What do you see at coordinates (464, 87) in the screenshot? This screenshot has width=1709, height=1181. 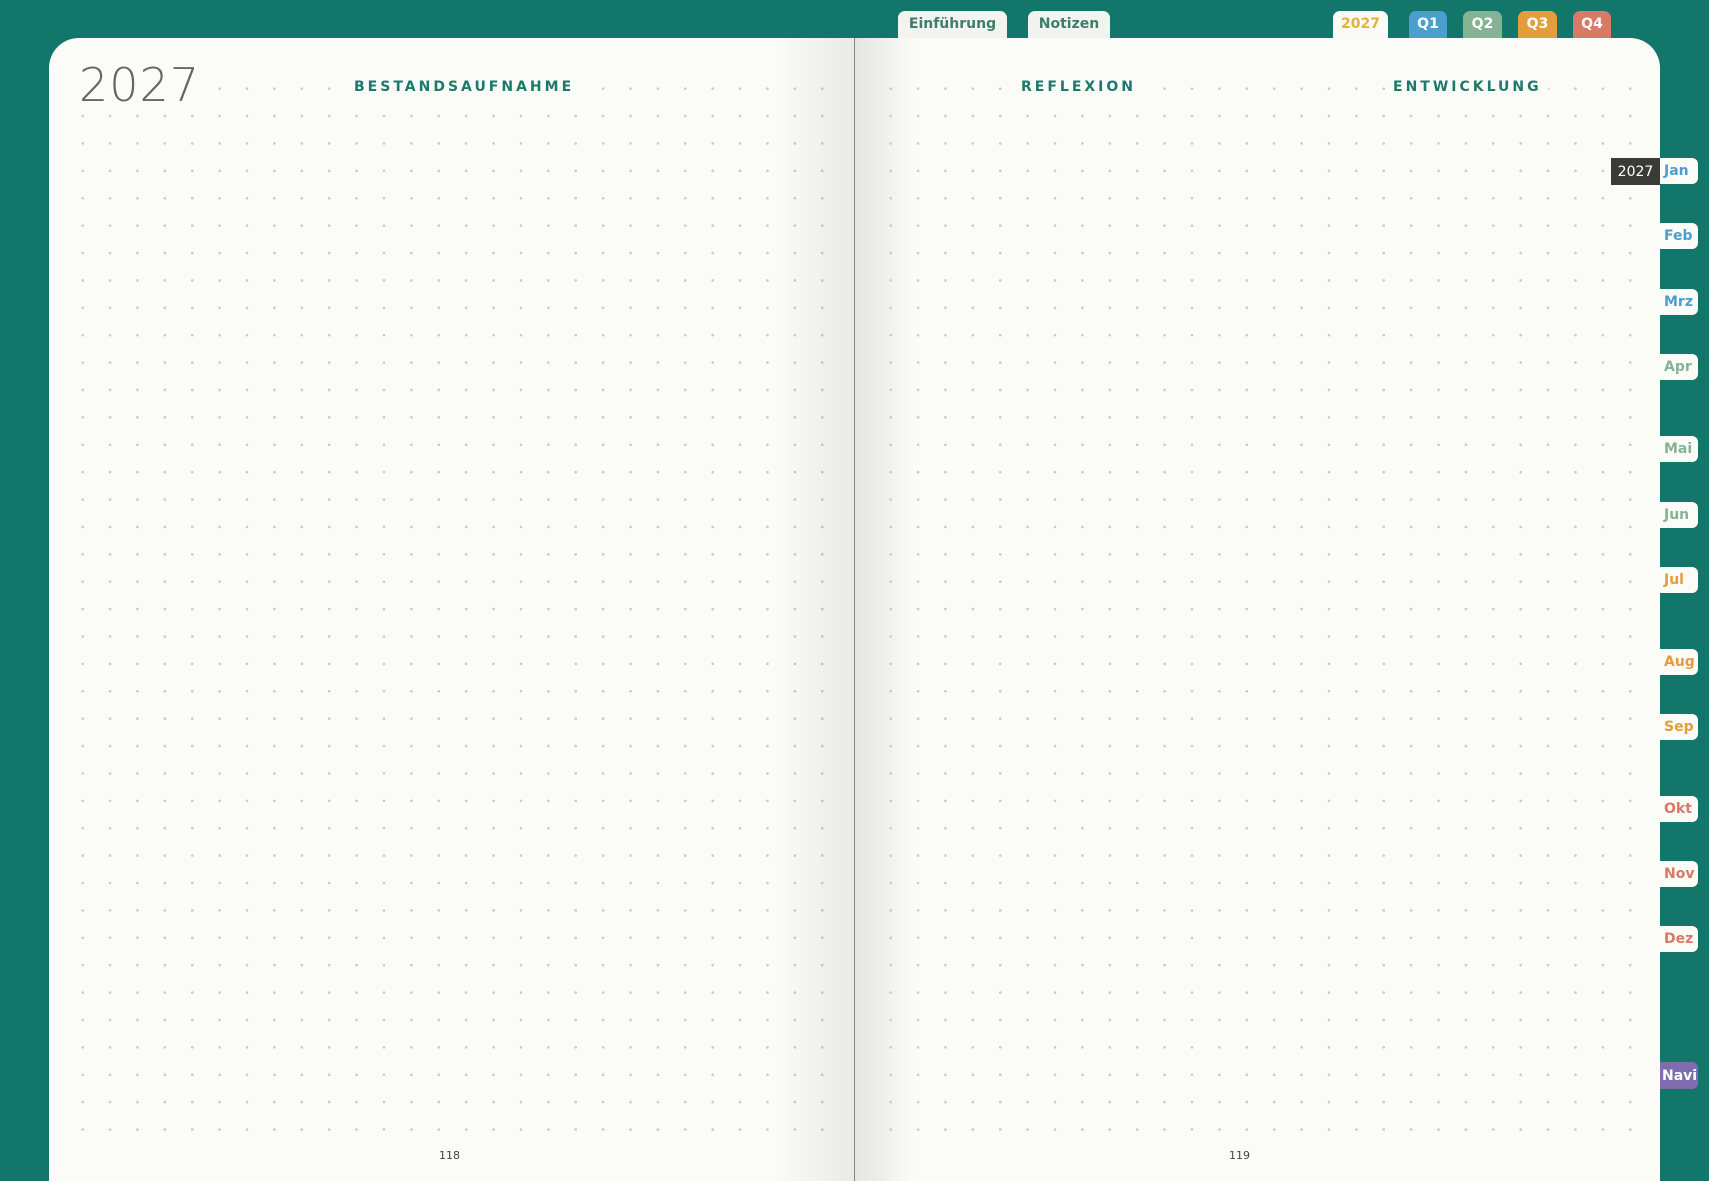 I see `section-title-bestandsaufnahme: BESTANDSAUFNAHME` at bounding box center [464, 87].